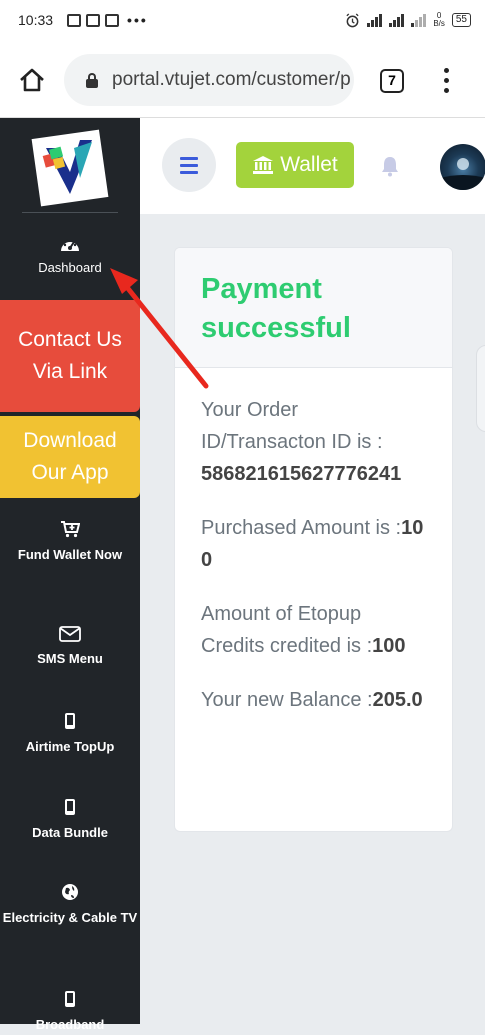 This screenshot has height=1035, width=485. I want to click on image-icon, so click(93, 20).